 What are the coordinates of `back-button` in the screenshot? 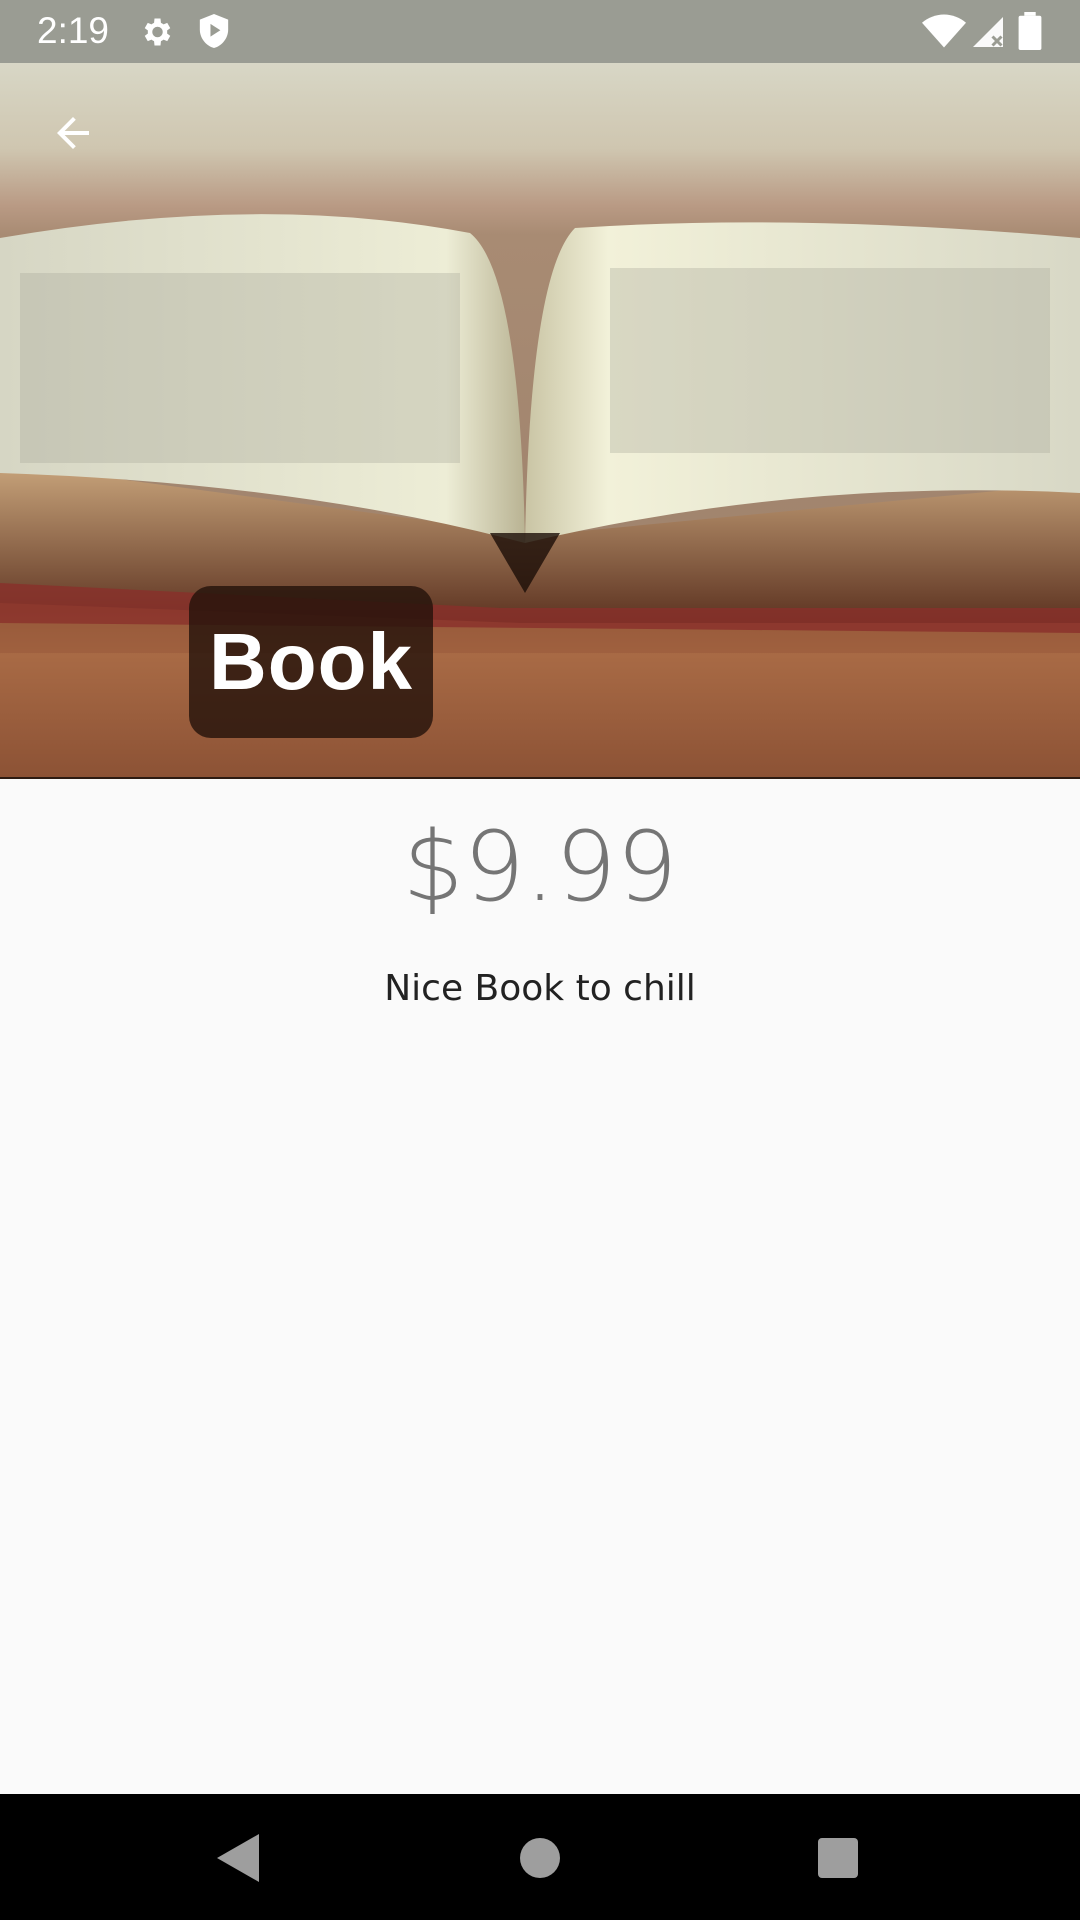 It's located at (73, 133).